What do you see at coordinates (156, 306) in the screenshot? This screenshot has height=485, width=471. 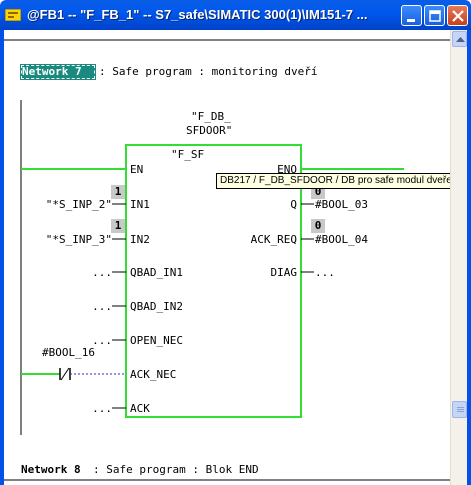 I see `pin-qbad-in2: QBAD_IN2` at bounding box center [156, 306].